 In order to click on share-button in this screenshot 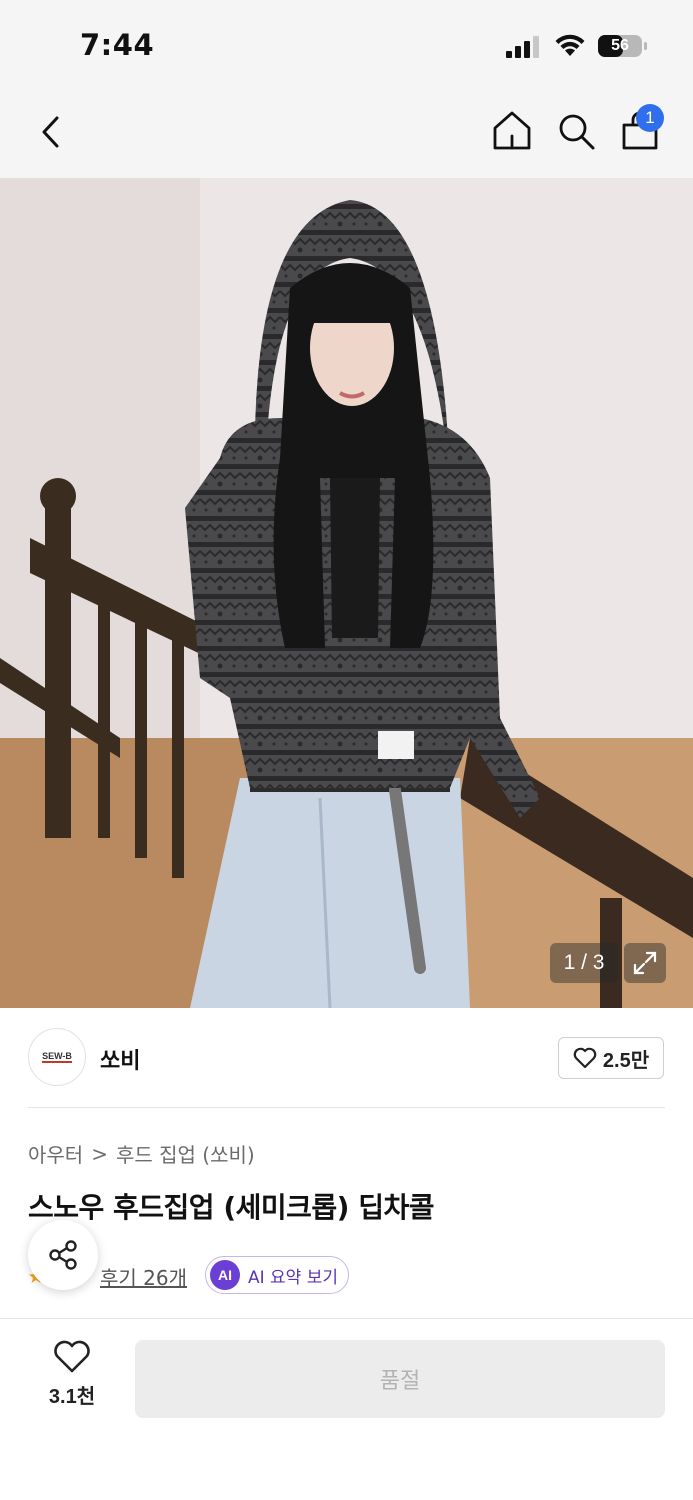, I will do `click(63, 1255)`.